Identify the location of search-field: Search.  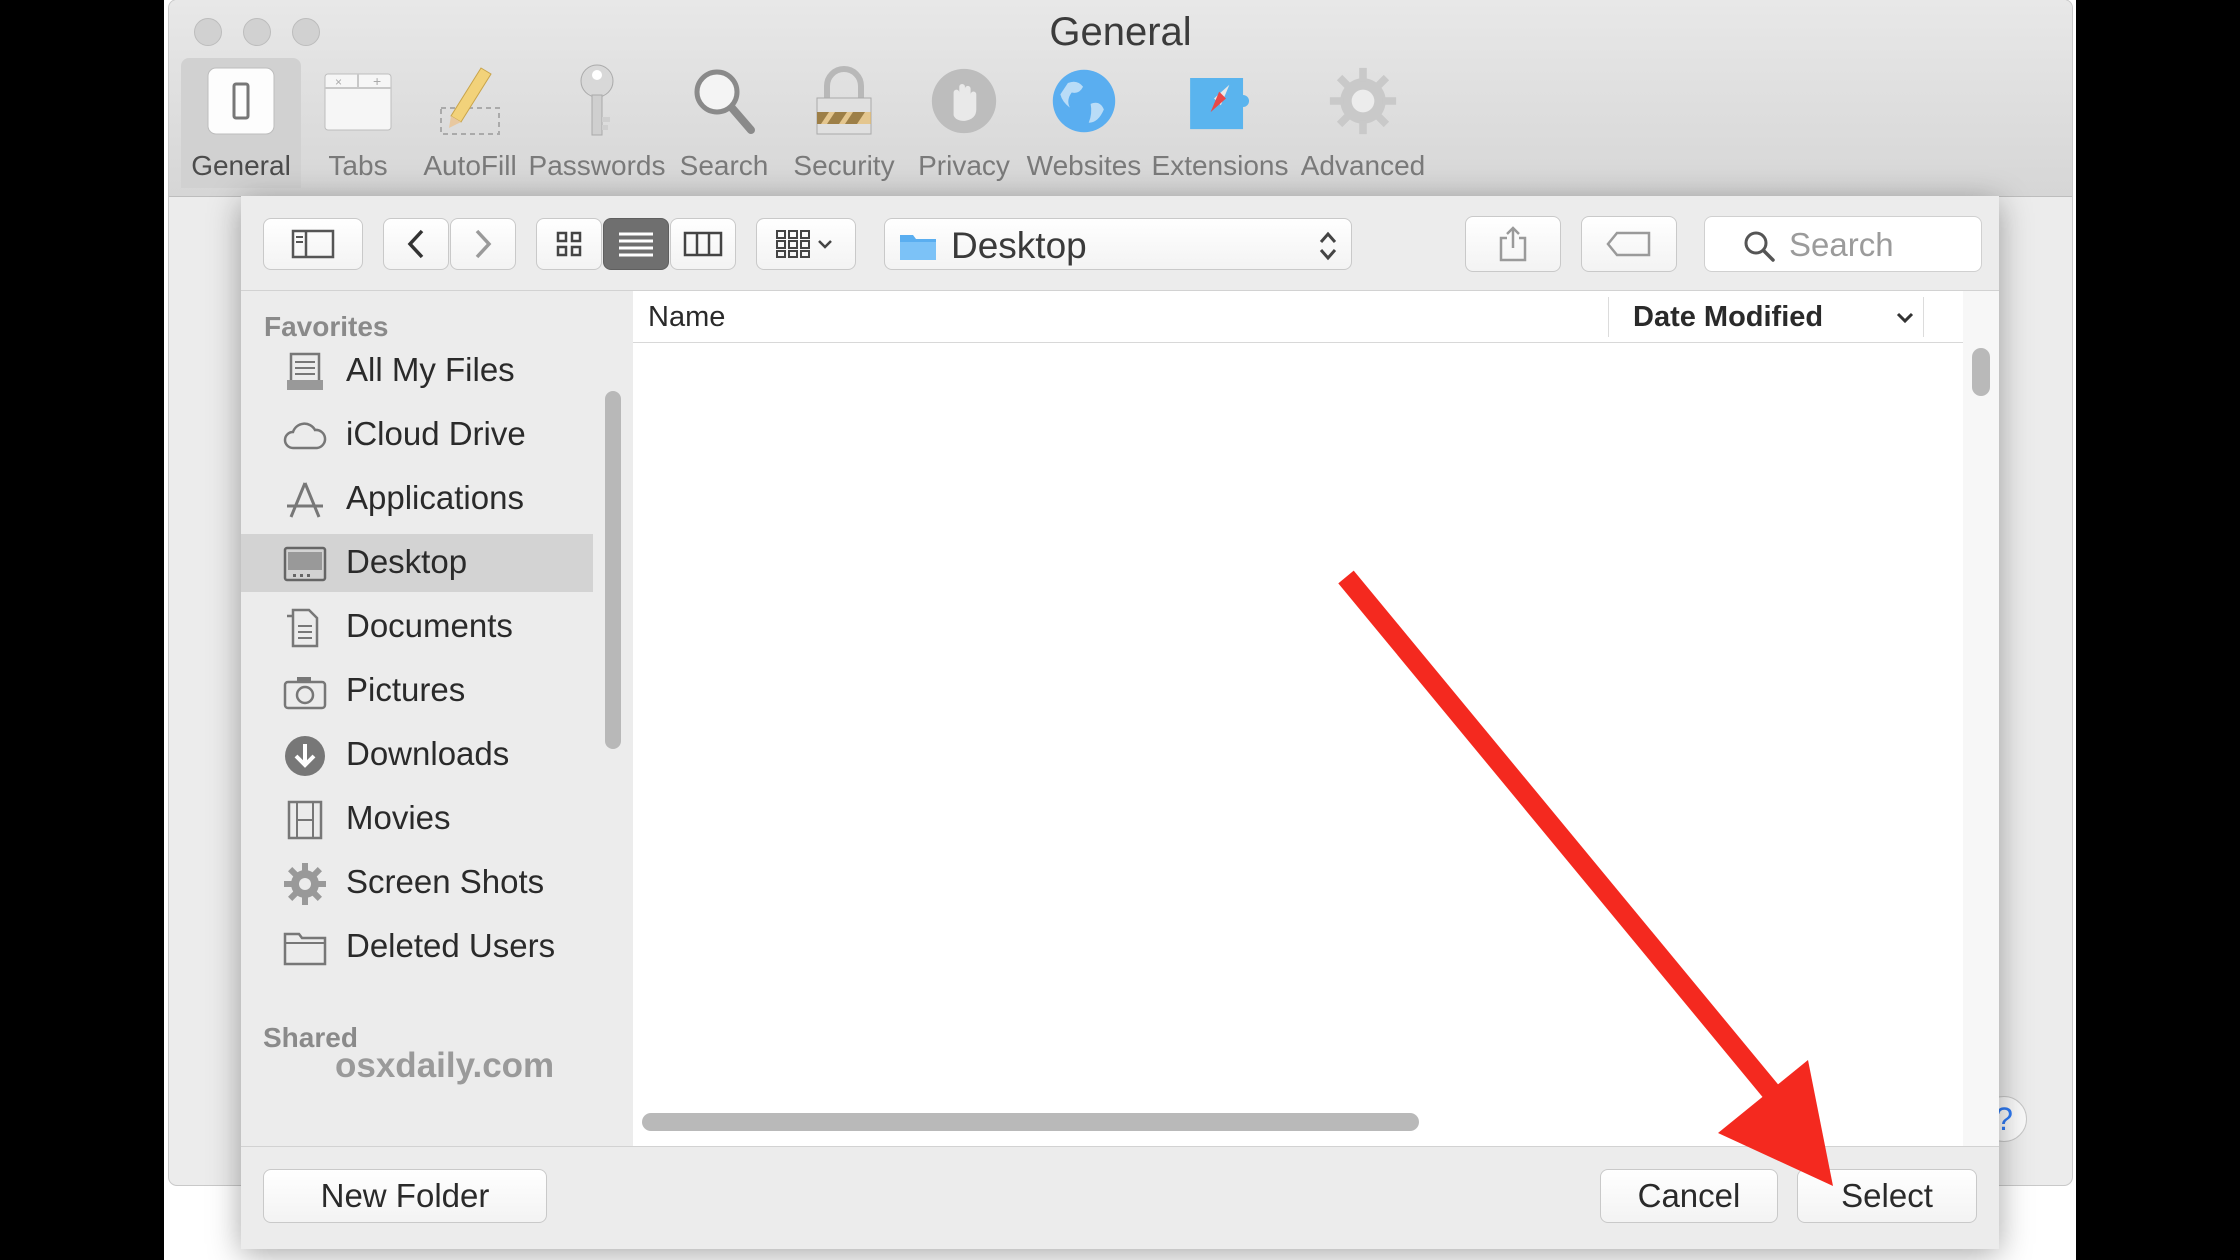
(1843, 244).